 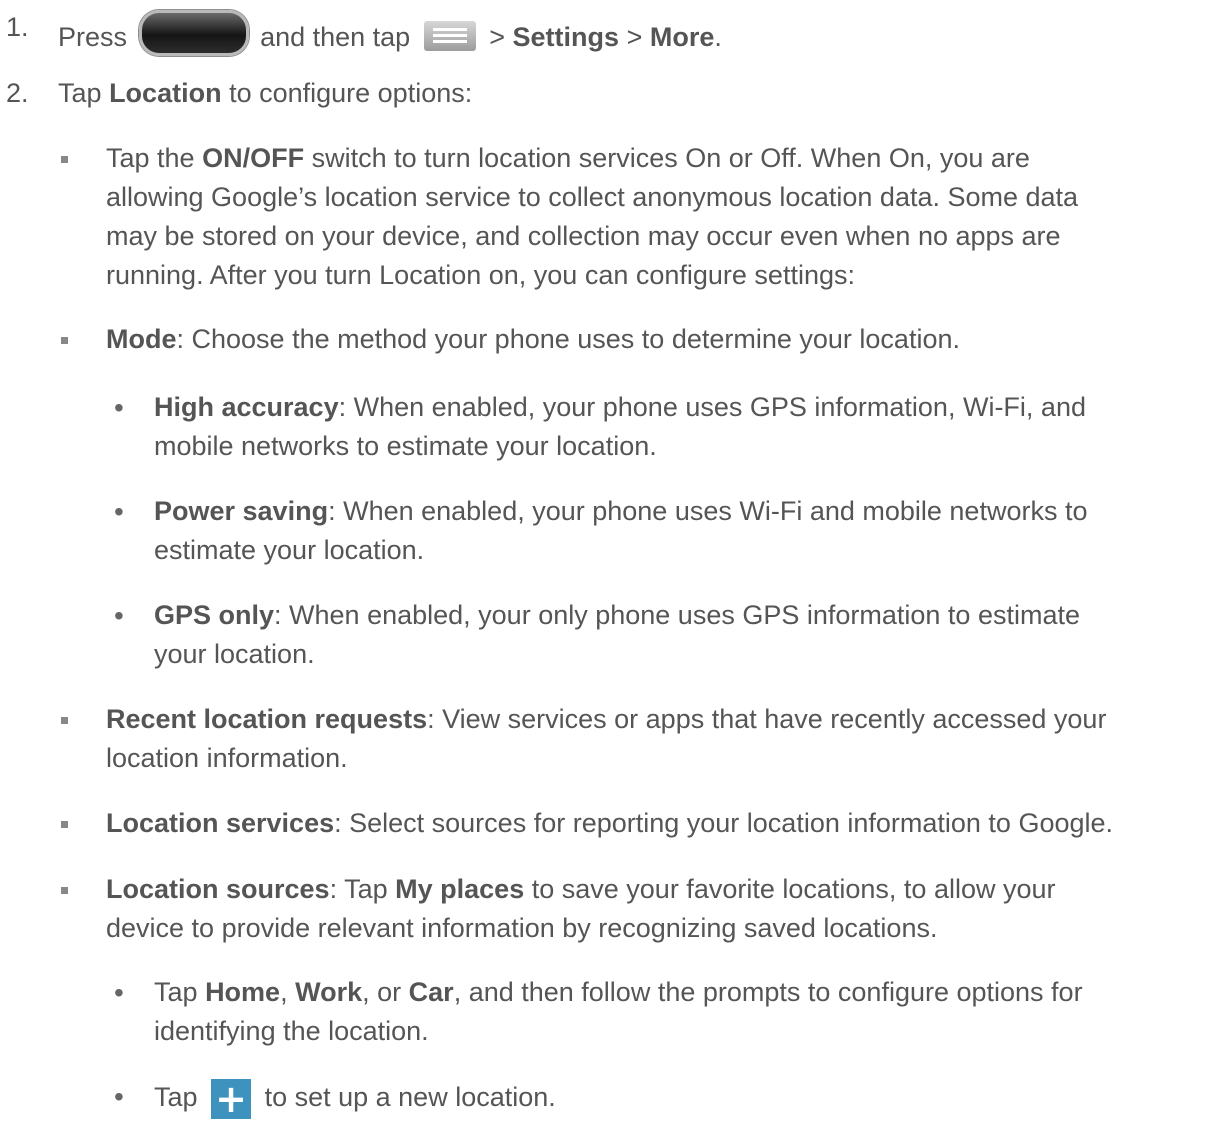 I want to click on plus-icon: +, so click(x=231, y=1099).